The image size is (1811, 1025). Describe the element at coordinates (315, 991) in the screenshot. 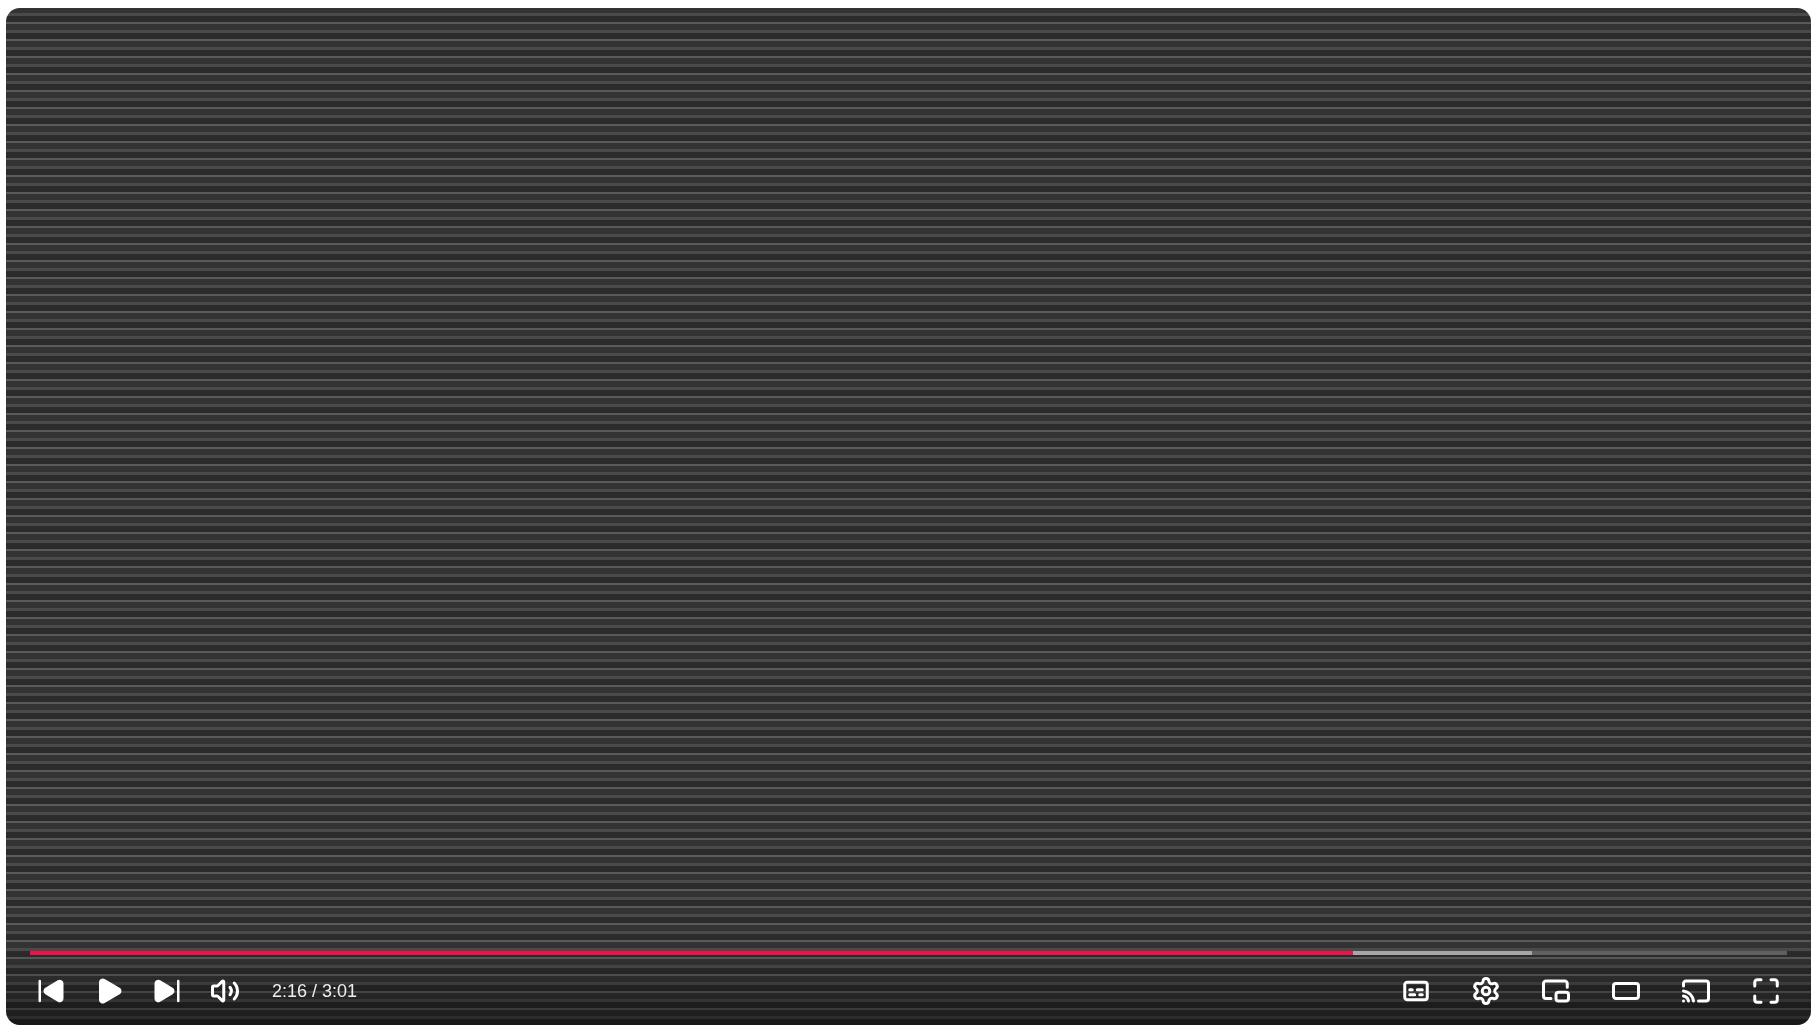

I see `time-display: 2:16 / 3:01` at that location.